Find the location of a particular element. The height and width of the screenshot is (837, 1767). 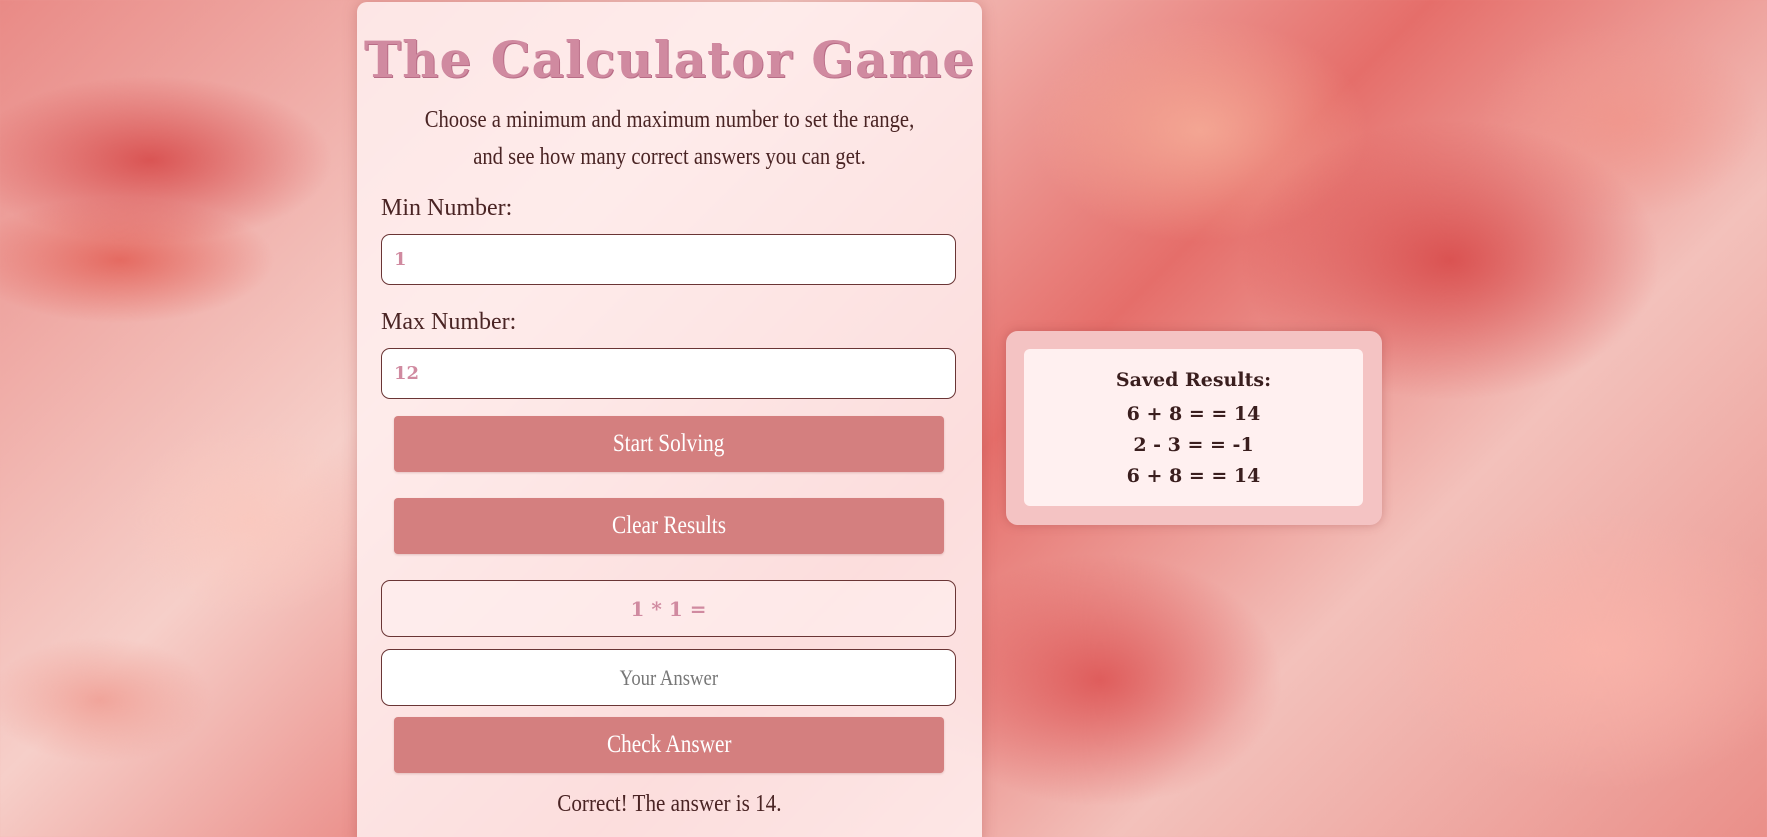

max-number-input: 12 is located at coordinates (668, 373).